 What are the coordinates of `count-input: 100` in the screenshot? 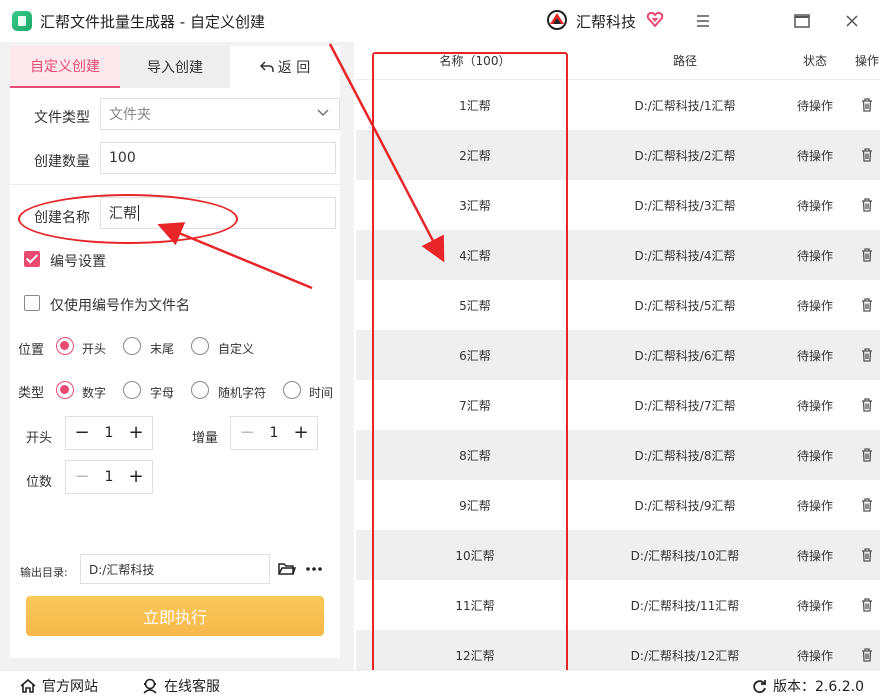 It's located at (218, 158).